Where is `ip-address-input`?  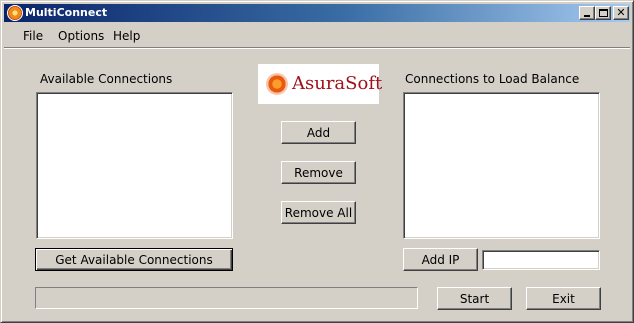
ip-address-input is located at coordinates (541, 260).